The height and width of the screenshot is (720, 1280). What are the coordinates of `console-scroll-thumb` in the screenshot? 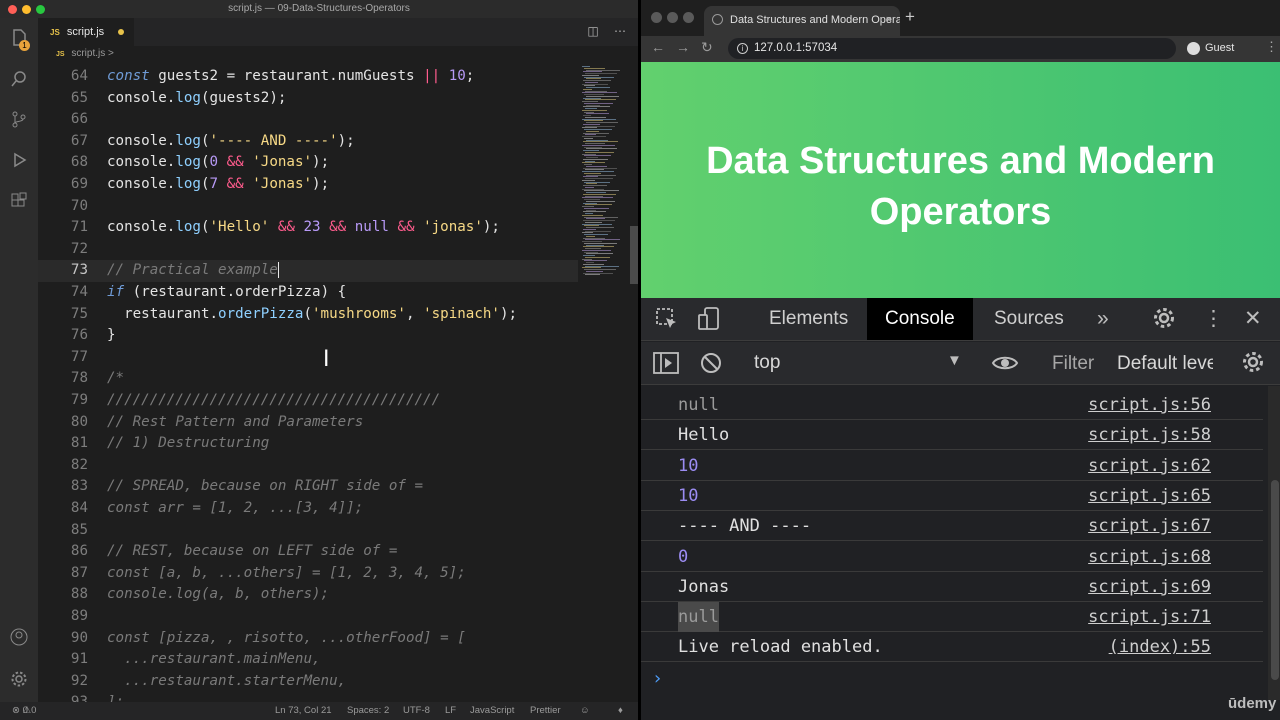 It's located at (1275, 580).